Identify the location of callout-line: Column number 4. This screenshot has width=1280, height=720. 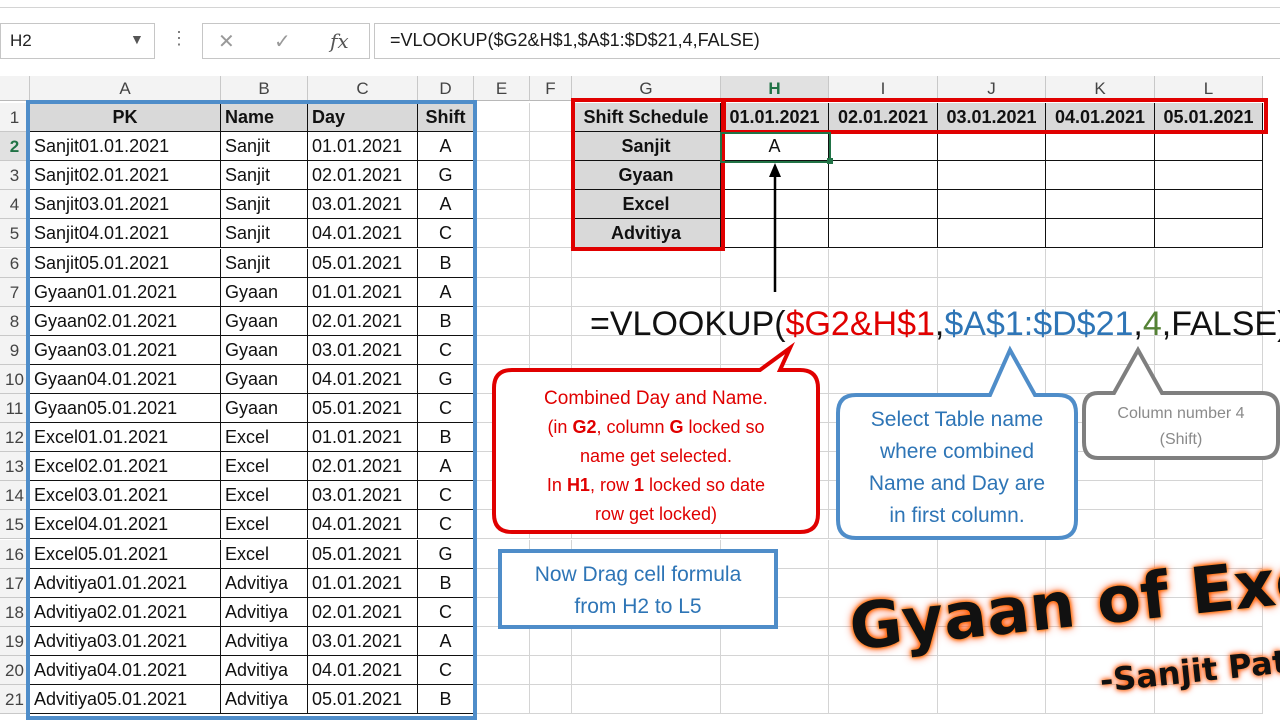
(1181, 413).